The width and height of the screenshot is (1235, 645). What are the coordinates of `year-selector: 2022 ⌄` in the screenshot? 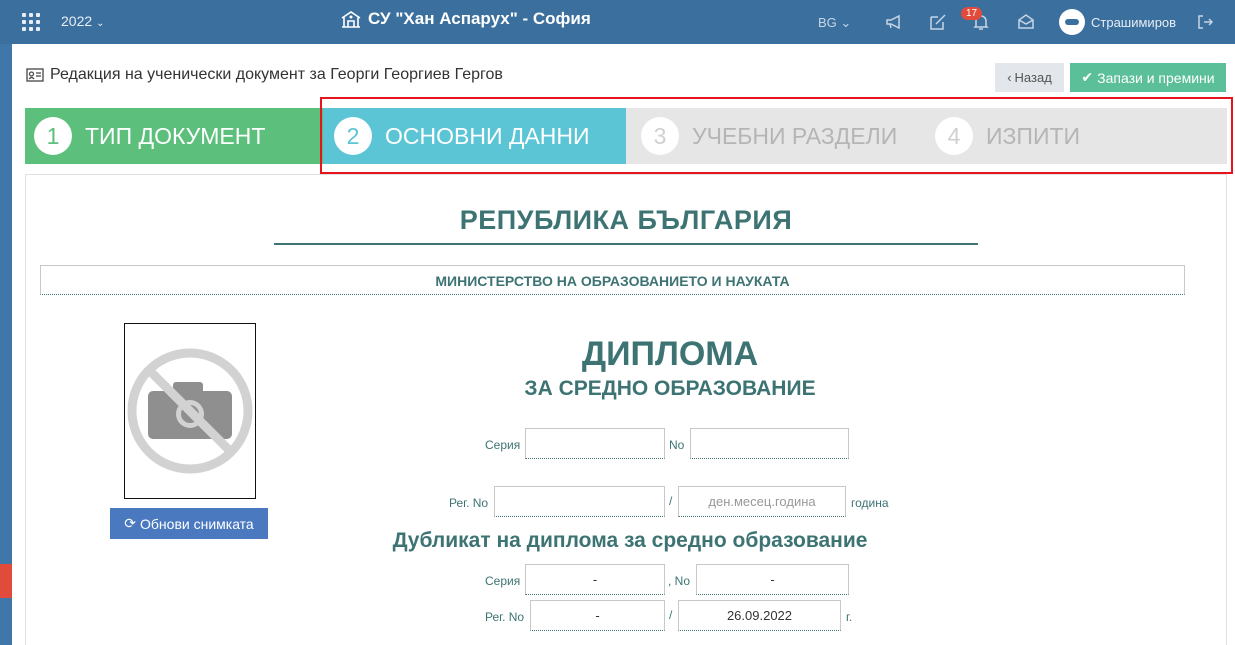 It's located at (83, 21).